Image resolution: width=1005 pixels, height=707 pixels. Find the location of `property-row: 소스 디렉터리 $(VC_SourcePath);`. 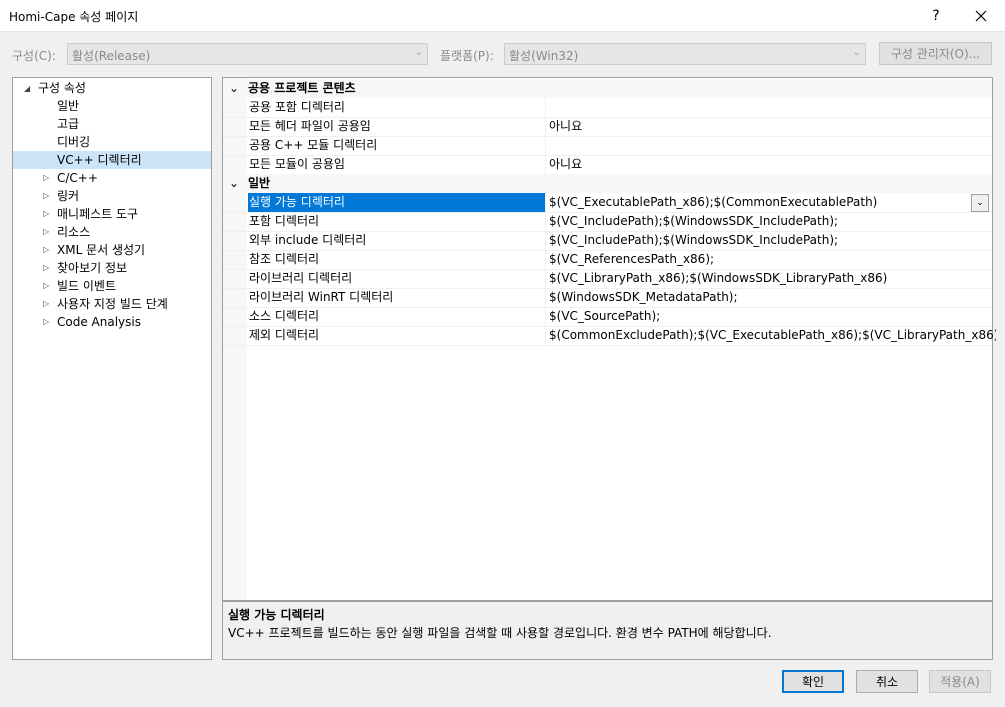

property-row: 소스 디렉터리 $(VC_SourcePath); is located at coordinates (607, 317).